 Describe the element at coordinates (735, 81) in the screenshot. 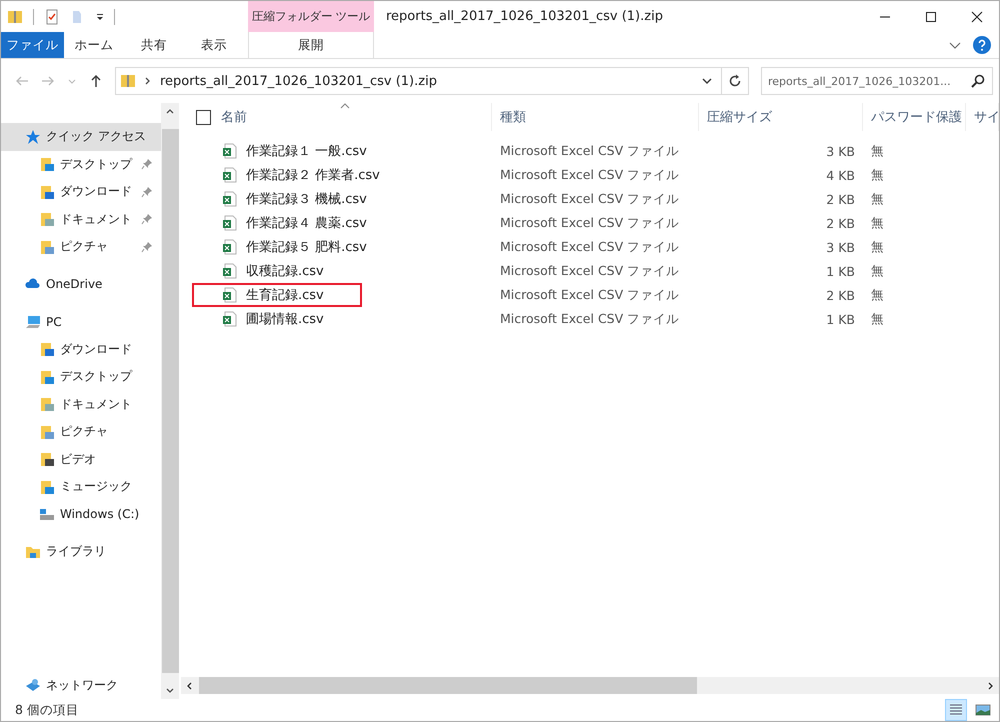

I see `refresh-icon` at that location.